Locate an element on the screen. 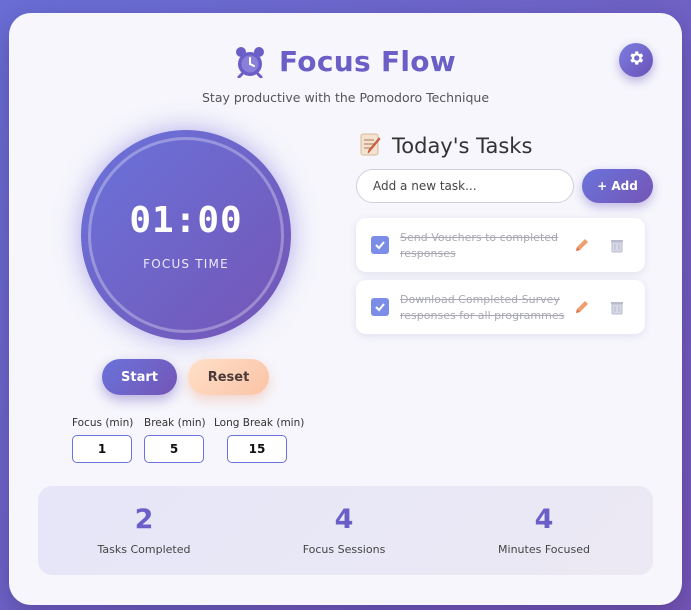 This screenshot has width=691, height=610. focus-setting: Focus (min) 1 is located at coordinates (102, 440).